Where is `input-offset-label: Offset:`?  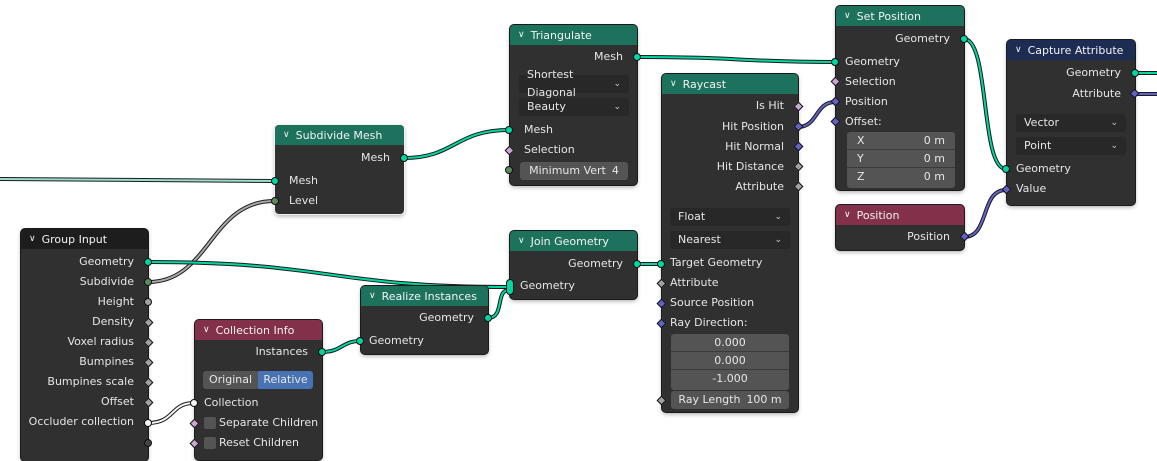
input-offset-label: Offset: is located at coordinates (863, 121).